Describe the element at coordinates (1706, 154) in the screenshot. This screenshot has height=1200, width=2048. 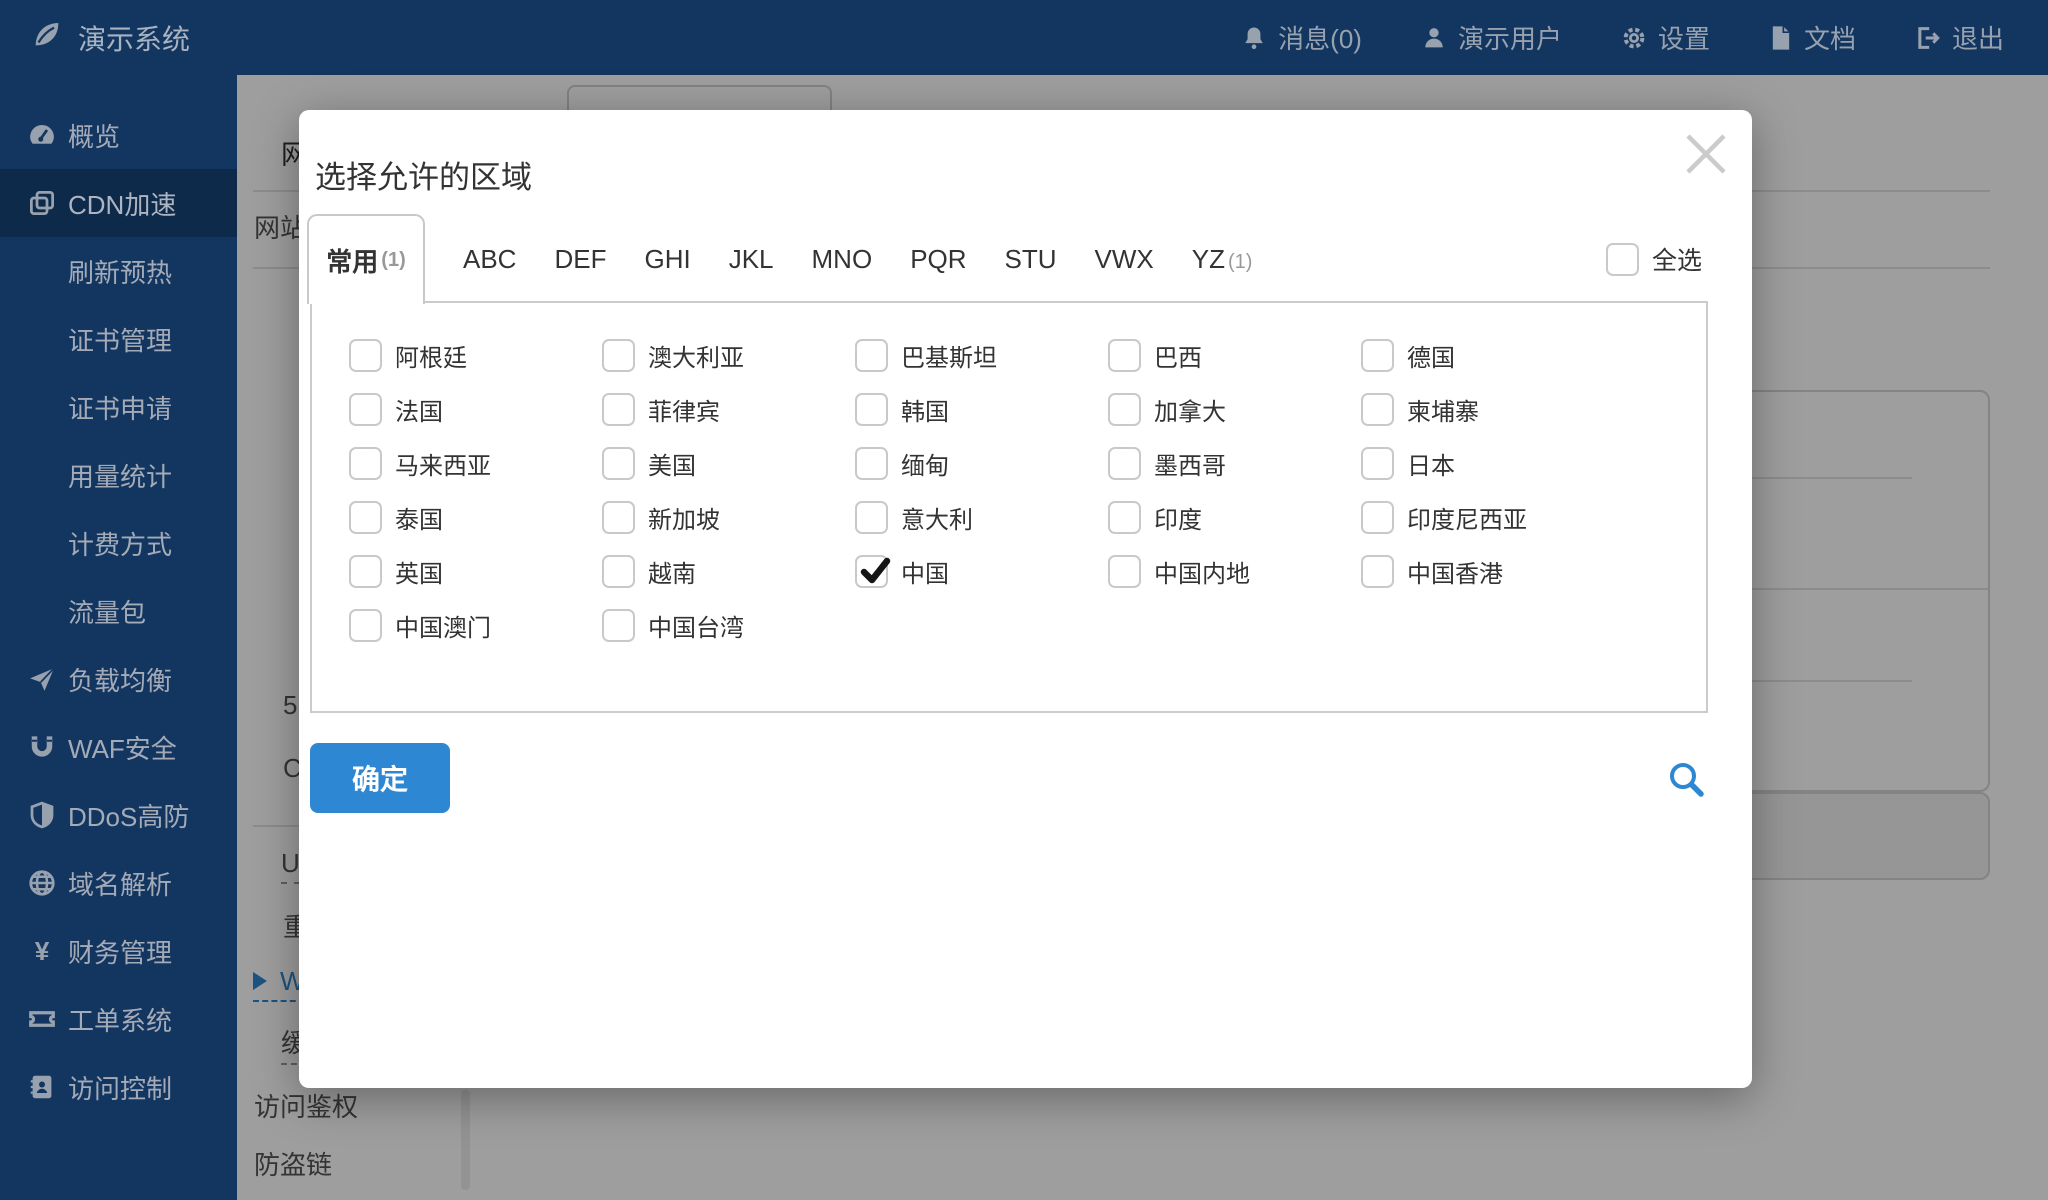
I see `close-icon` at that location.